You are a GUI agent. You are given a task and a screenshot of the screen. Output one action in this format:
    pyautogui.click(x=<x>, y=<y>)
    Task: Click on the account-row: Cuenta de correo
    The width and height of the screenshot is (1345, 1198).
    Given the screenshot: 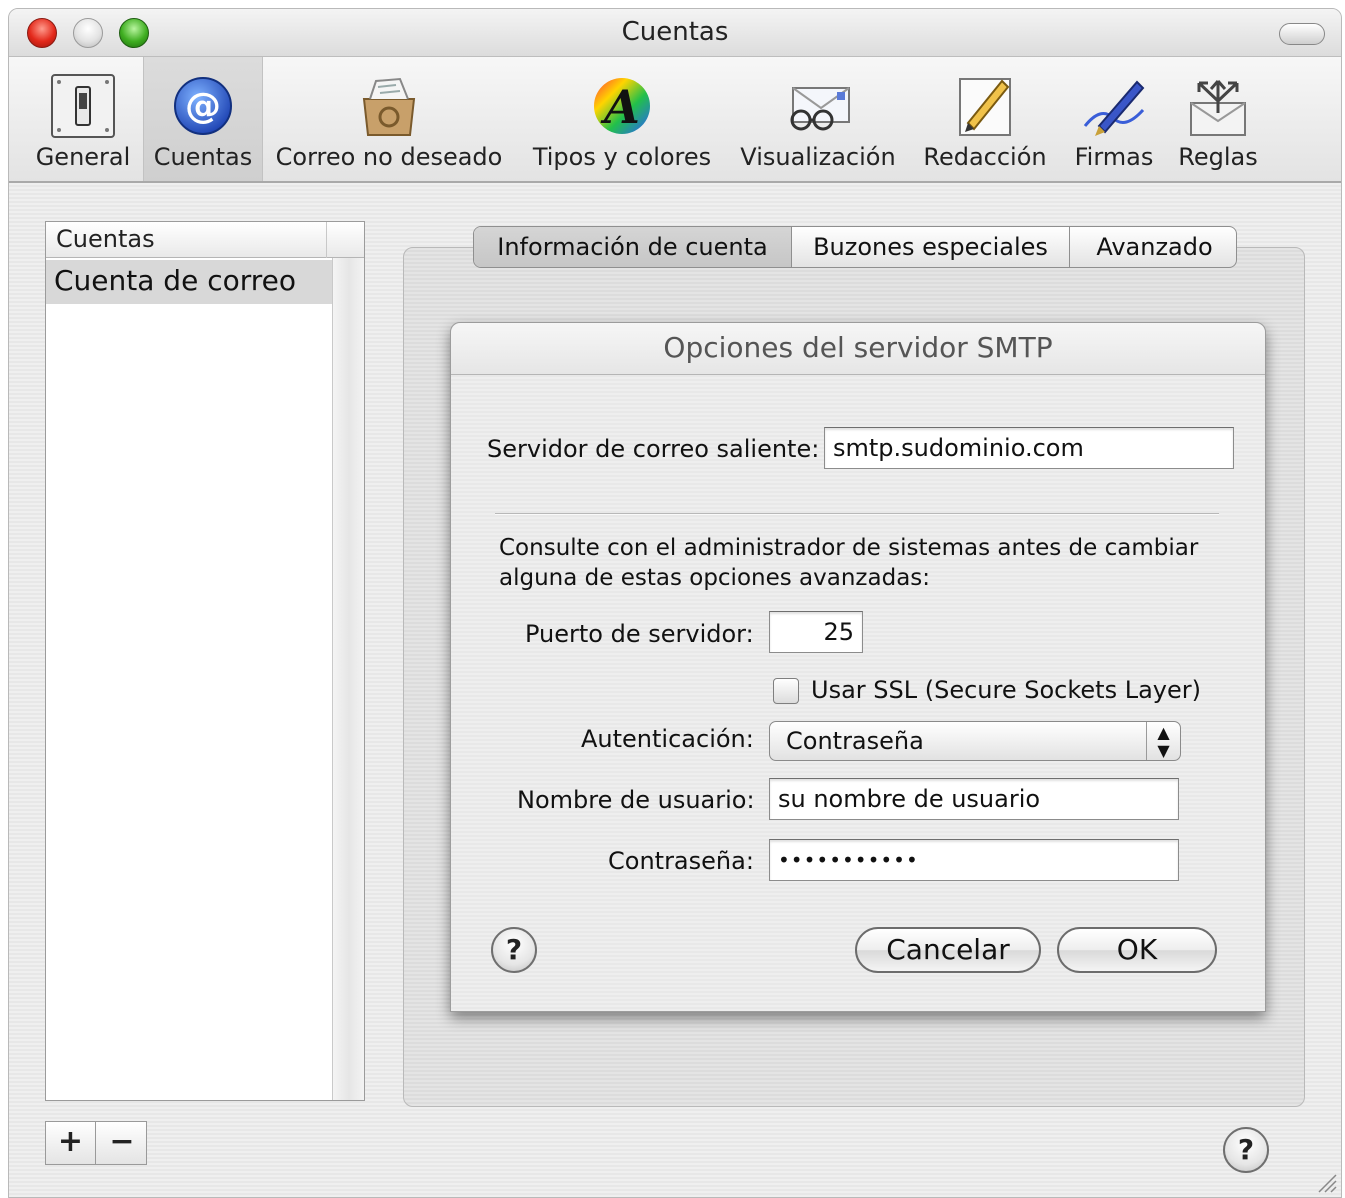 What is the action you would take?
    pyautogui.click(x=190, y=282)
    